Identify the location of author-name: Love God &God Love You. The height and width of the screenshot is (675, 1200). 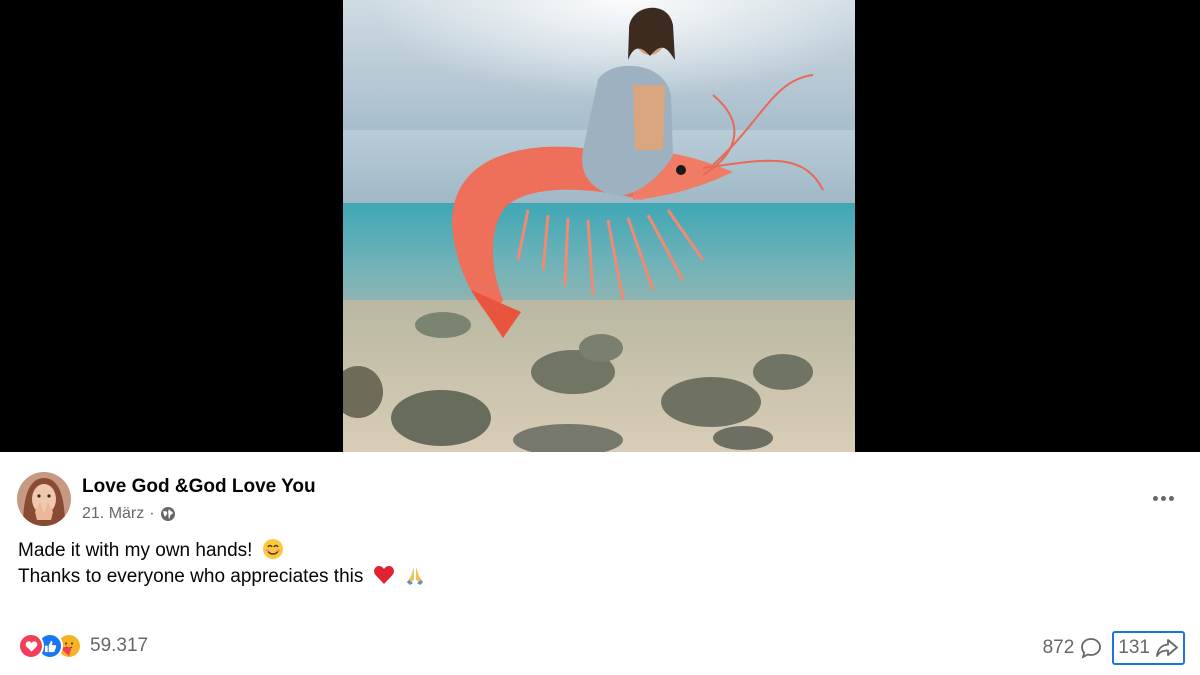
(199, 487).